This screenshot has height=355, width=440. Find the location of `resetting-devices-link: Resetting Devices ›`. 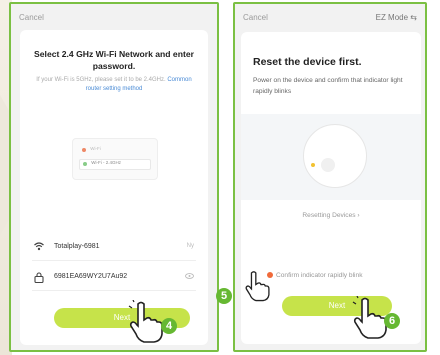

resetting-devices-link: Resetting Devices › is located at coordinates (331, 215).